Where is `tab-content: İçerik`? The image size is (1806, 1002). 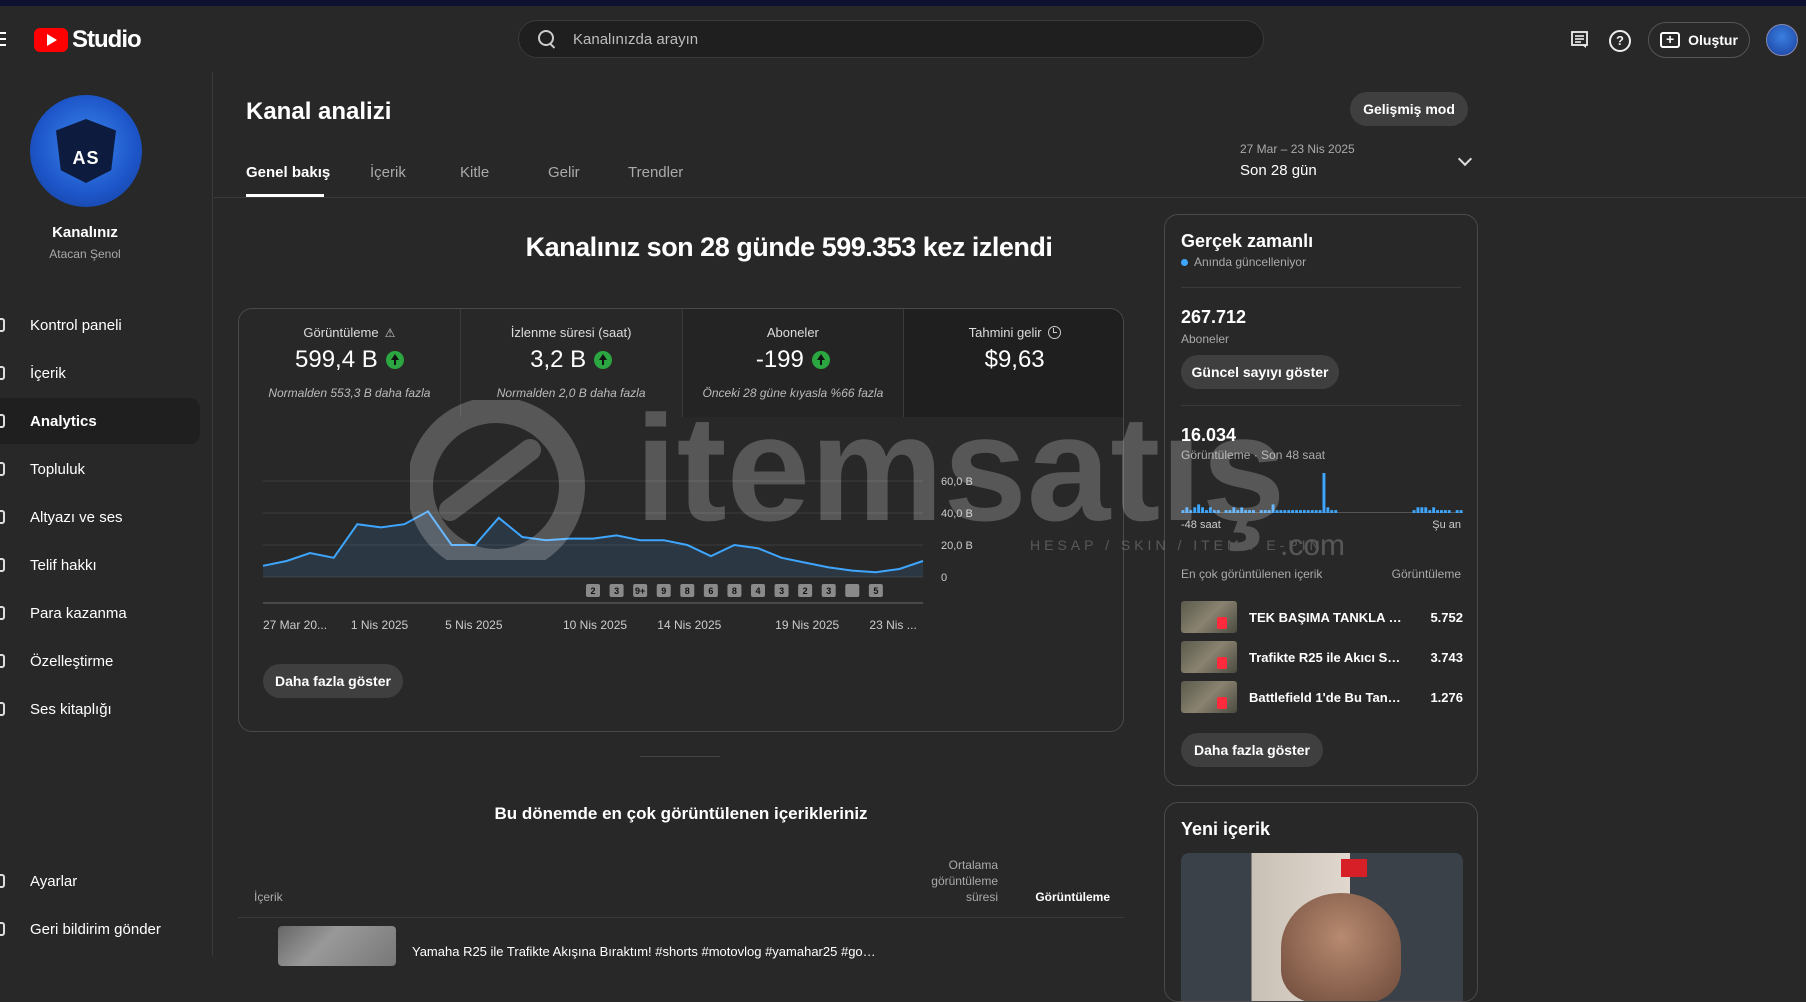 tab-content: İçerik is located at coordinates (388, 172).